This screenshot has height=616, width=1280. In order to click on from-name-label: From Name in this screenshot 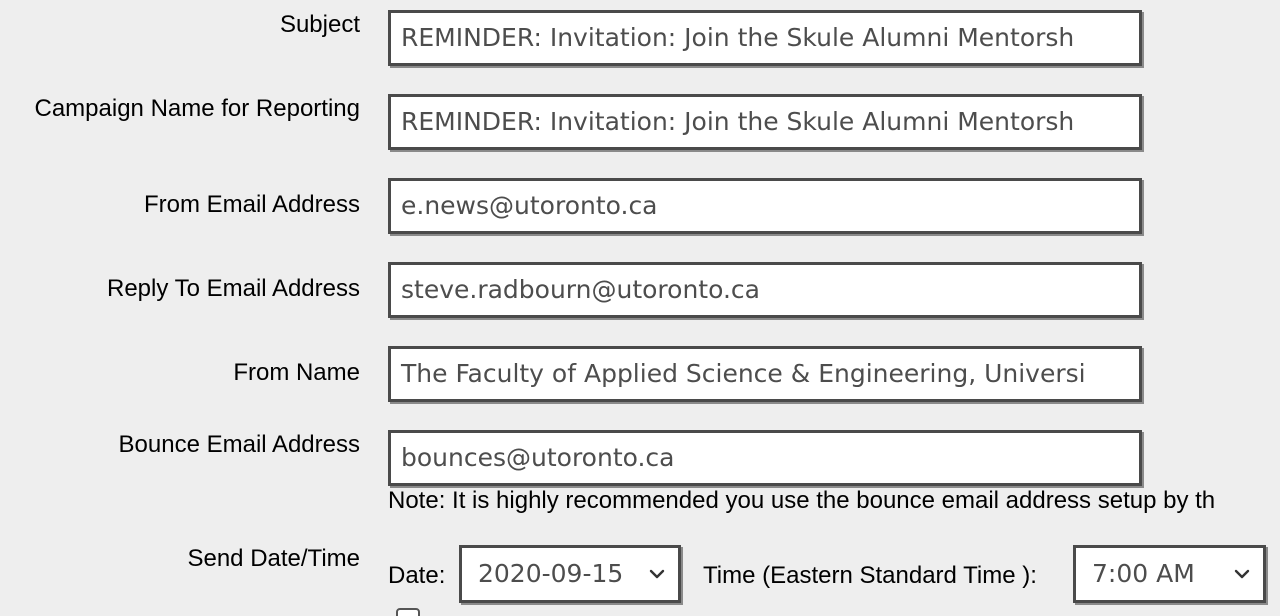, I will do `click(296, 372)`.